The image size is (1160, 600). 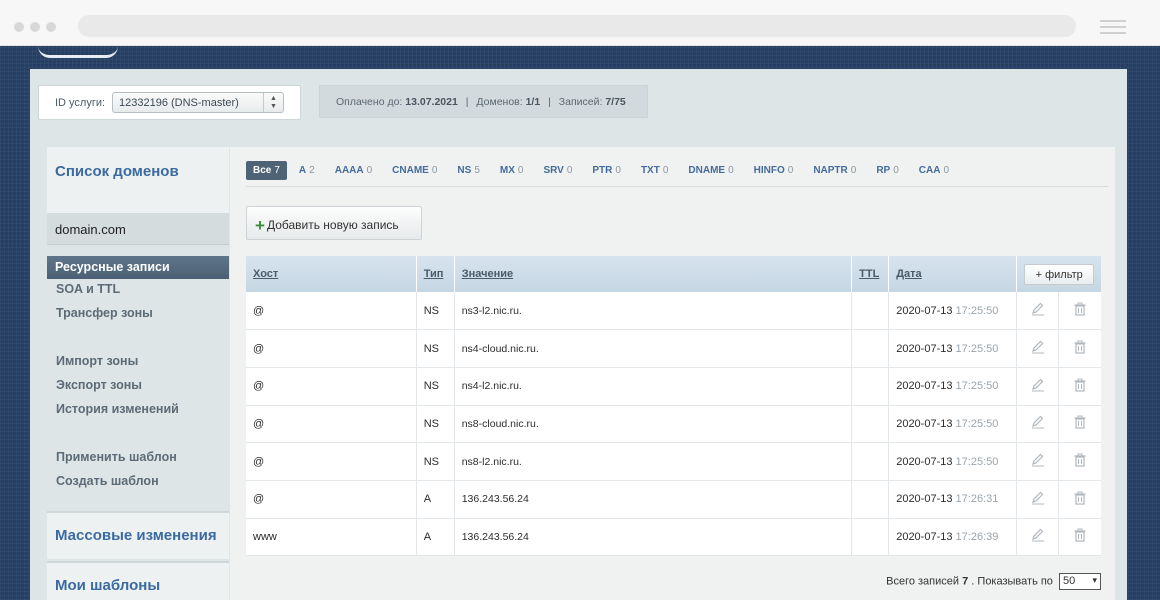 What do you see at coordinates (468, 170) in the screenshot?
I see `type-filter-ns: NS 5` at bounding box center [468, 170].